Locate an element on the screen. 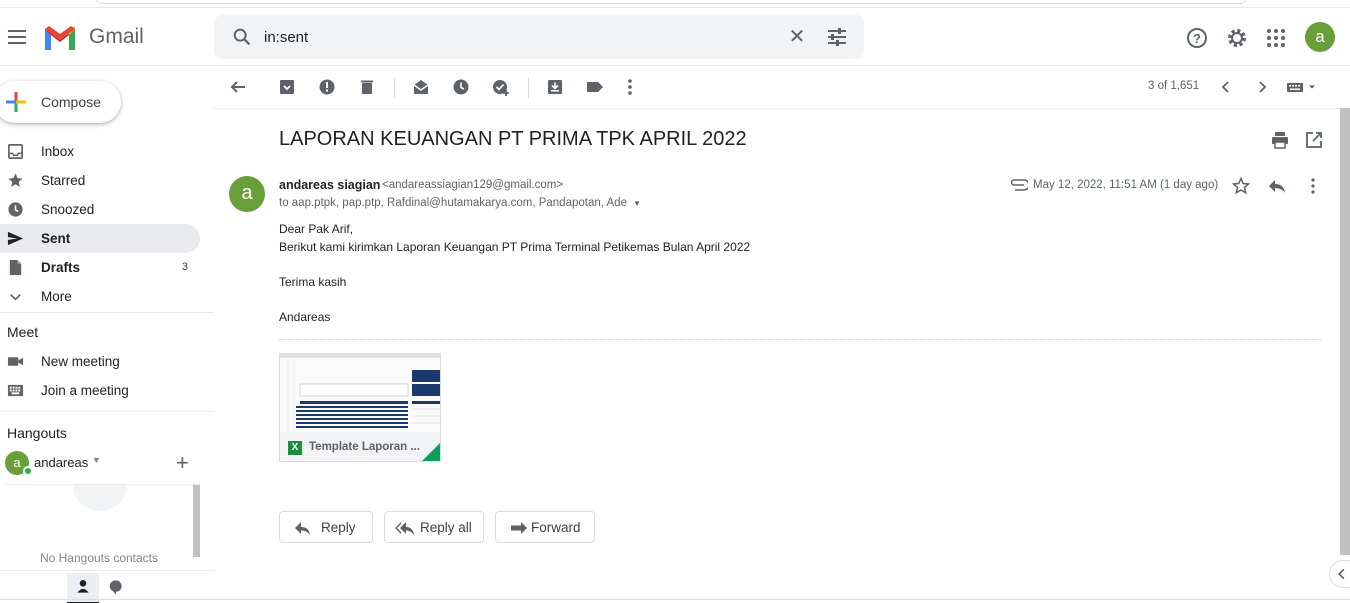 Image resolution: width=1350 pixels, height=603 pixels. sidebar-item-sent: Sent is located at coordinates (100, 238).